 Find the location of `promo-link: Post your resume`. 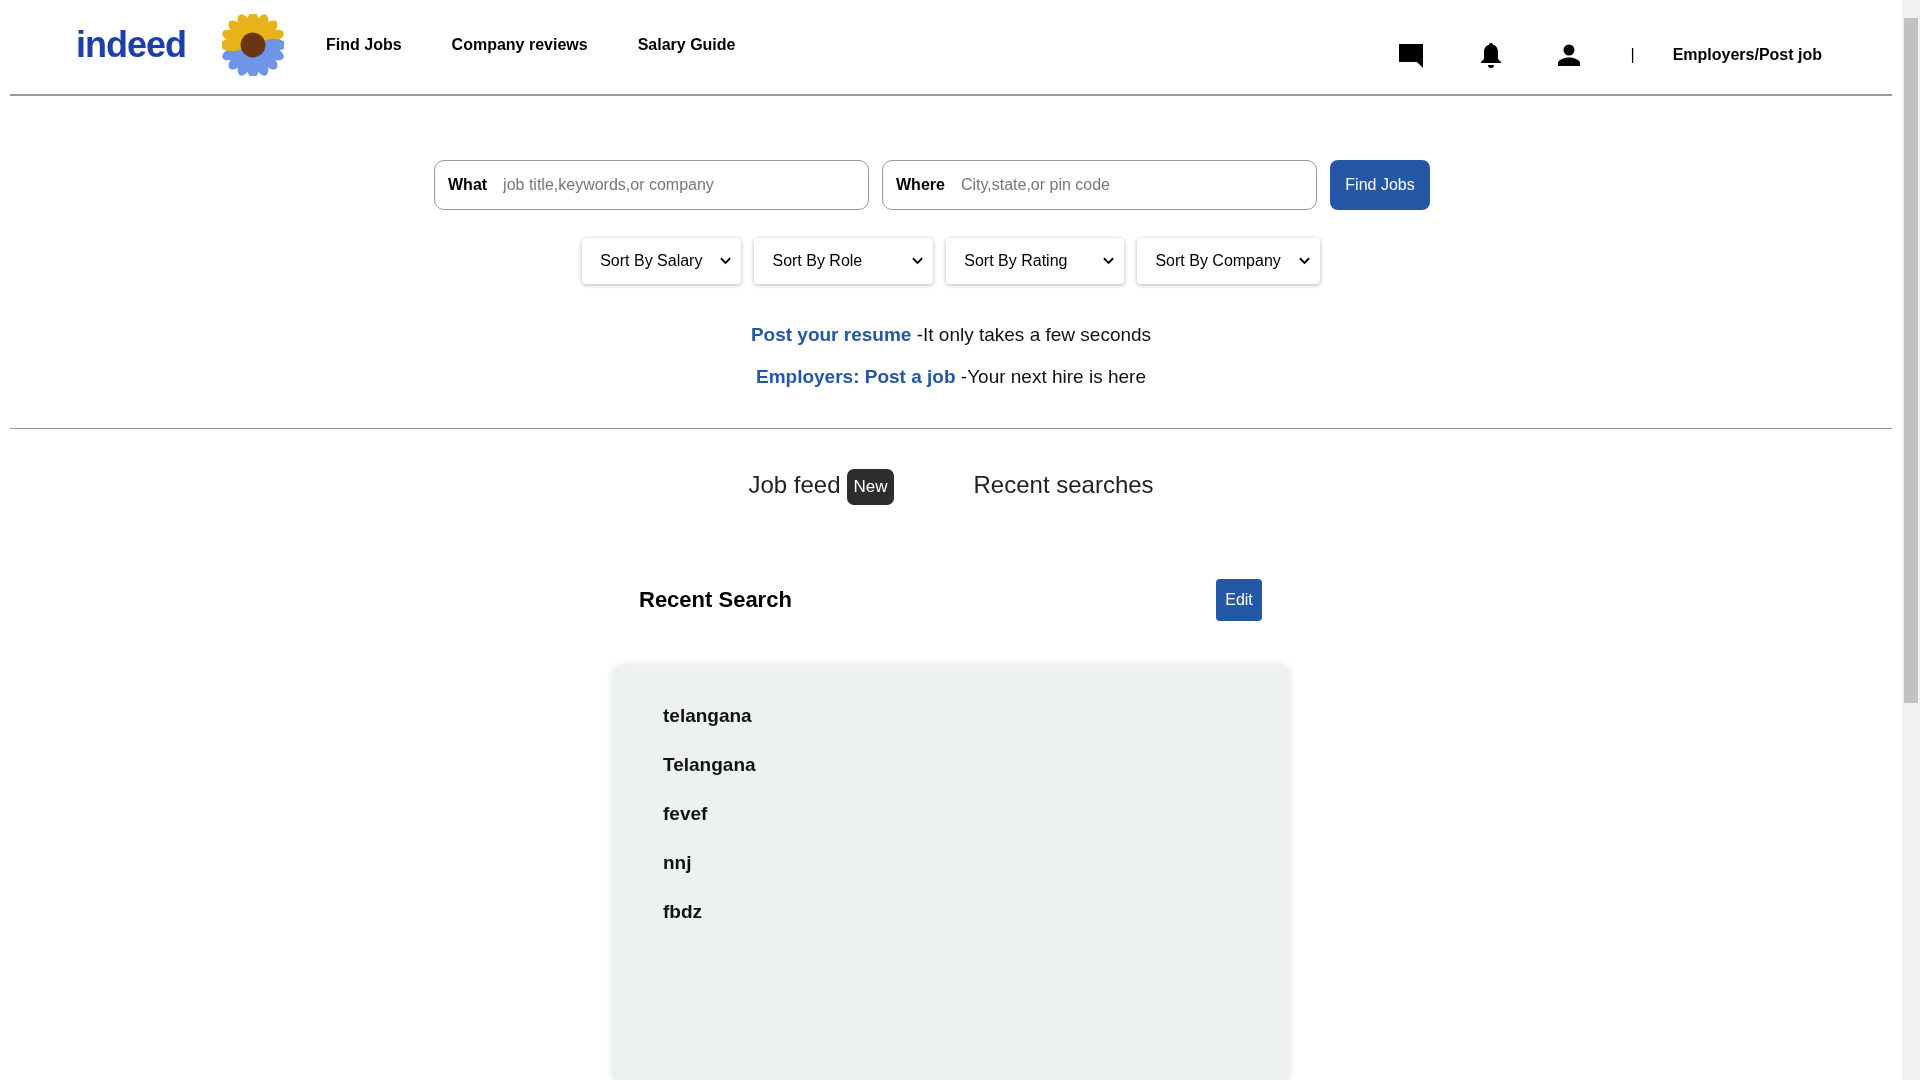

promo-link: Post your resume is located at coordinates (831, 334).